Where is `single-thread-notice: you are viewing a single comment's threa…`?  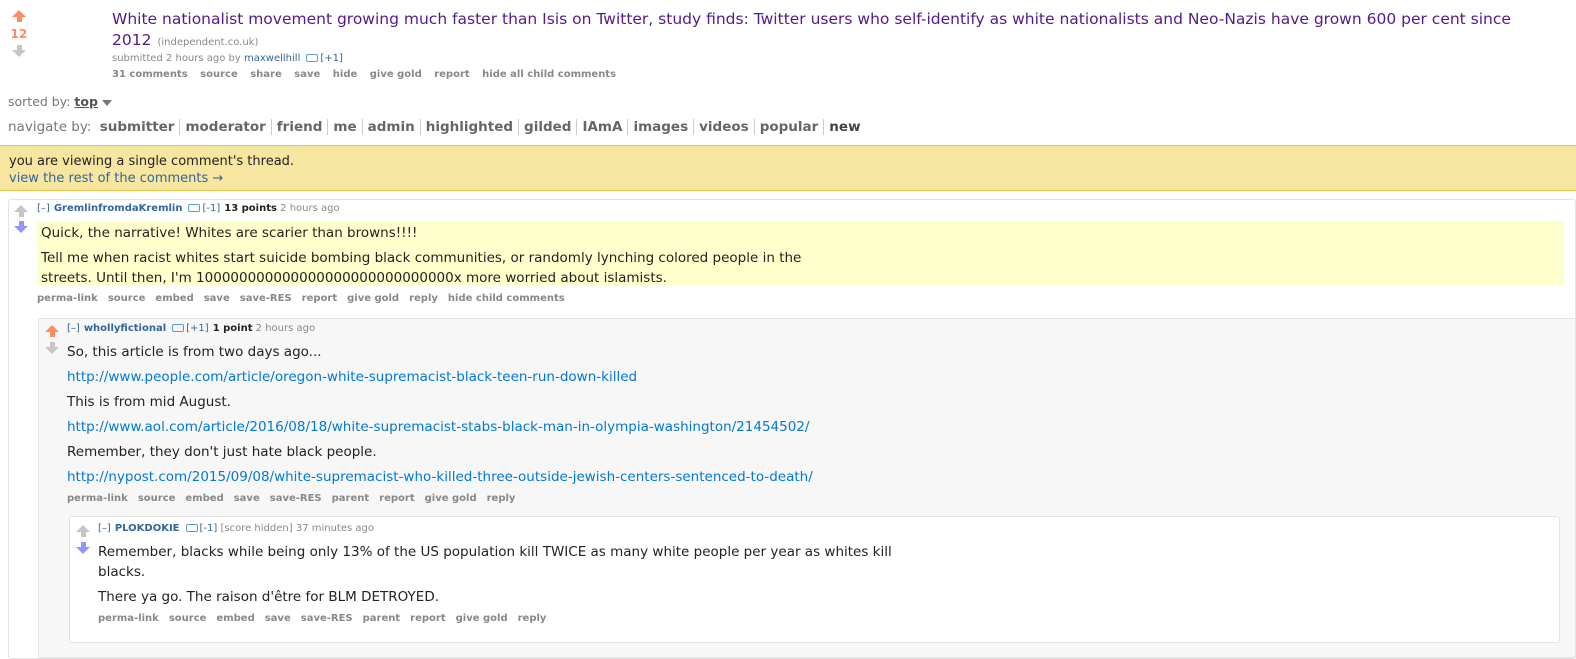
single-thread-notice: you are viewing a single comment's threa… is located at coordinates (788, 168).